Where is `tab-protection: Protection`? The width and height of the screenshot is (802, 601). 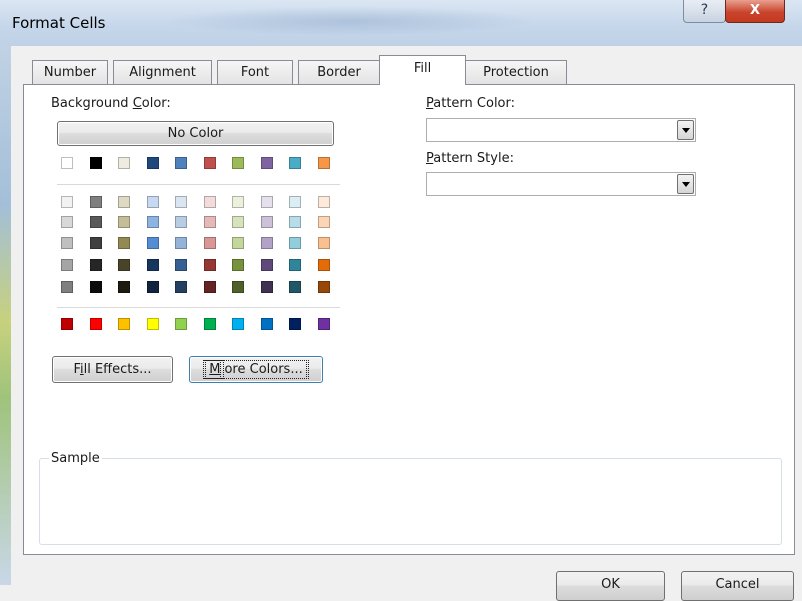 tab-protection: Protection is located at coordinates (516, 72).